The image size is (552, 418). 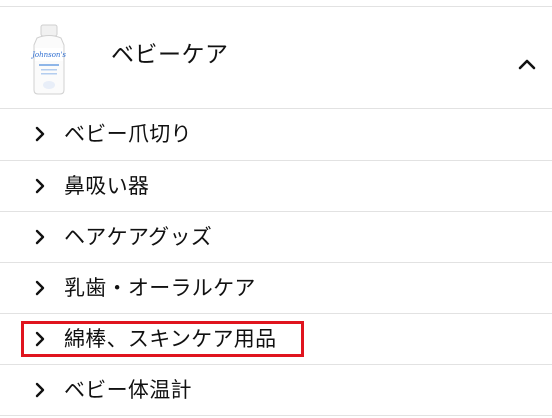 What do you see at coordinates (170, 339) in the screenshot?
I see `subcategory-label: 綿棒、スキンケア用品` at bounding box center [170, 339].